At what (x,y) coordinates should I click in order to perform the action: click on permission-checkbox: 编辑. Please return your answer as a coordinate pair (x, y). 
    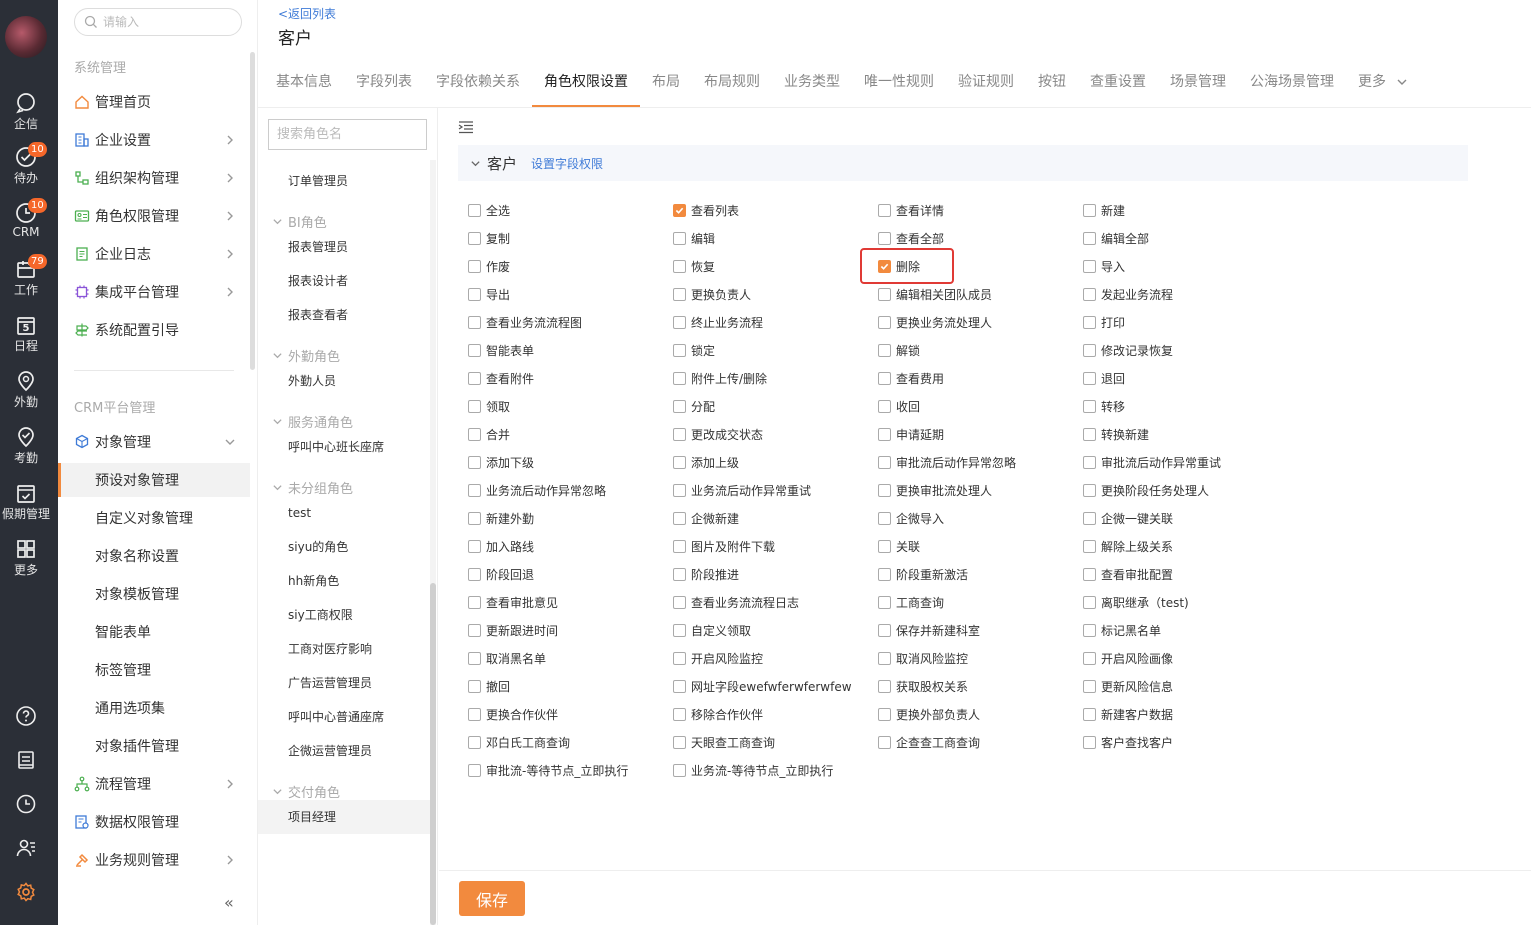
    Looking at the image, I should click on (694, 238).